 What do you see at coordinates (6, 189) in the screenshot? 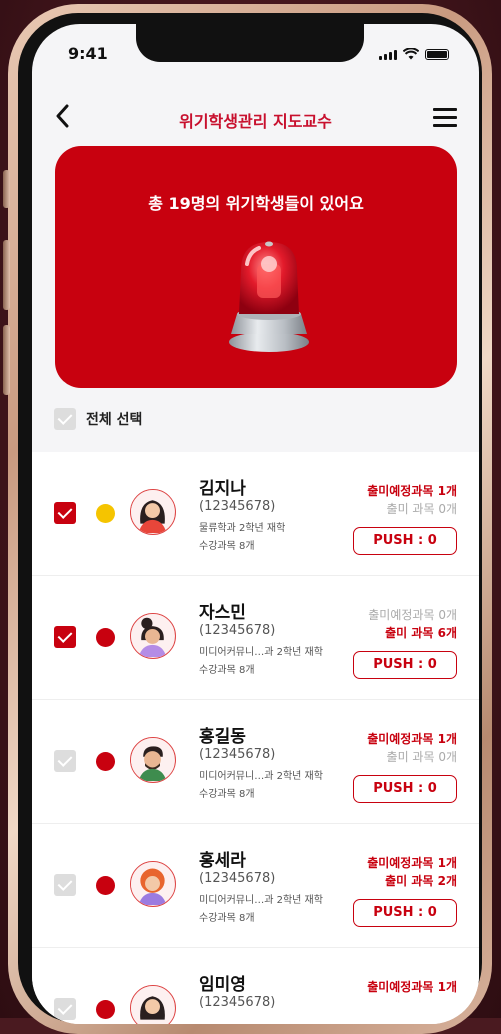
I see `mute-switch` at bounding box center [6, 189].